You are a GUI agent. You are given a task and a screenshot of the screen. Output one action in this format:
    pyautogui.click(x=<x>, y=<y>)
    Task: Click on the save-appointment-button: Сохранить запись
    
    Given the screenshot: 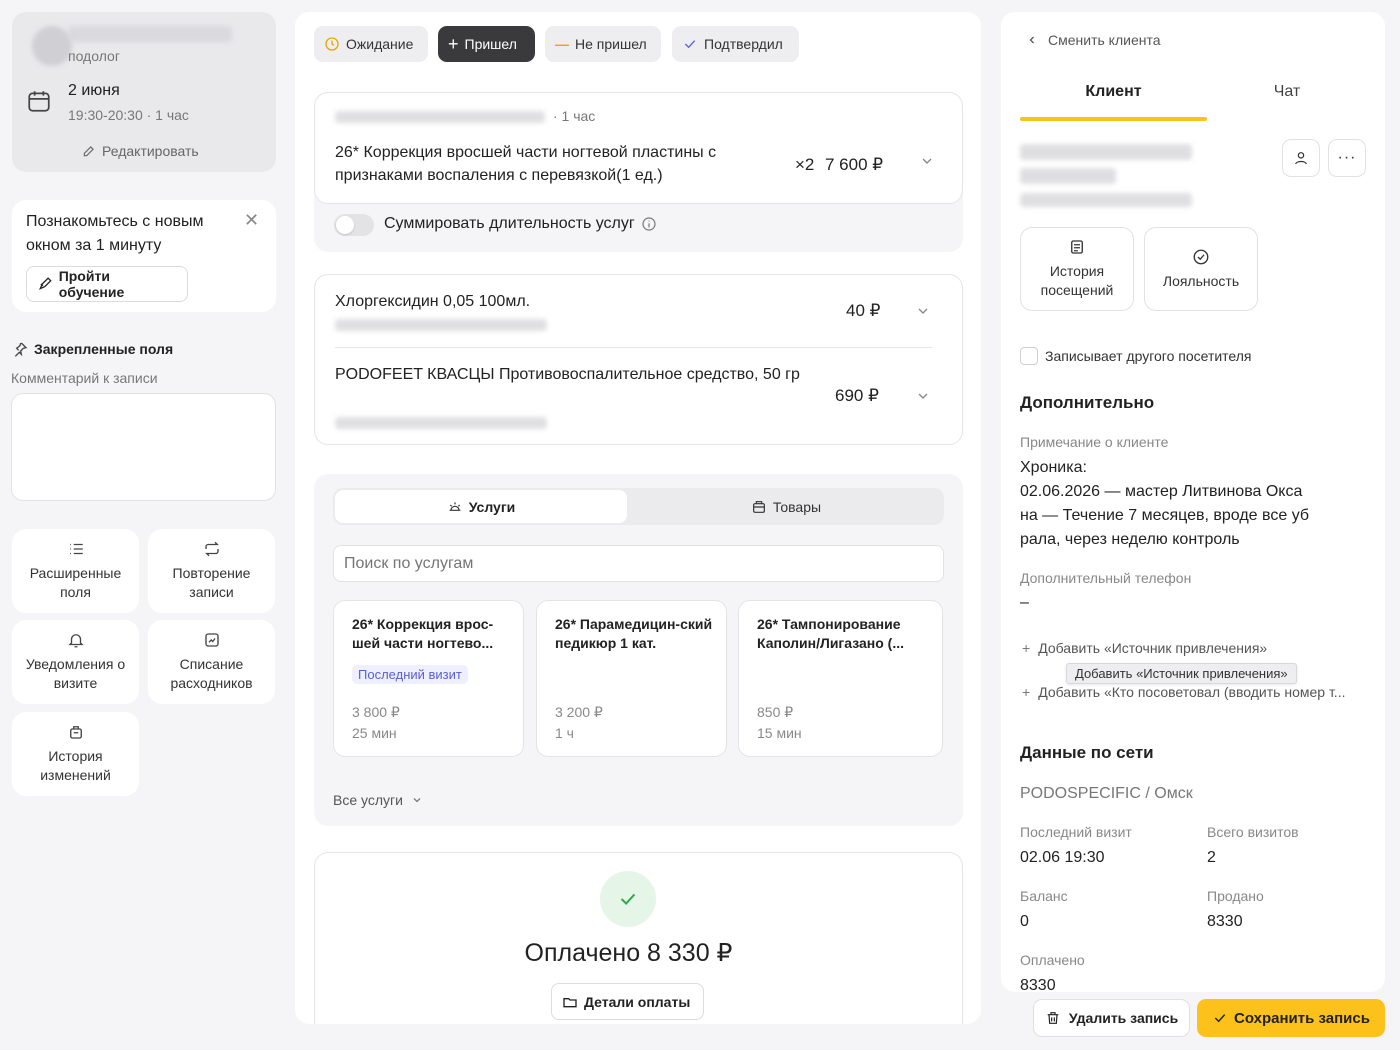 What is the action you would take?
    pyautogui.click(x=1291, y=1018)
    